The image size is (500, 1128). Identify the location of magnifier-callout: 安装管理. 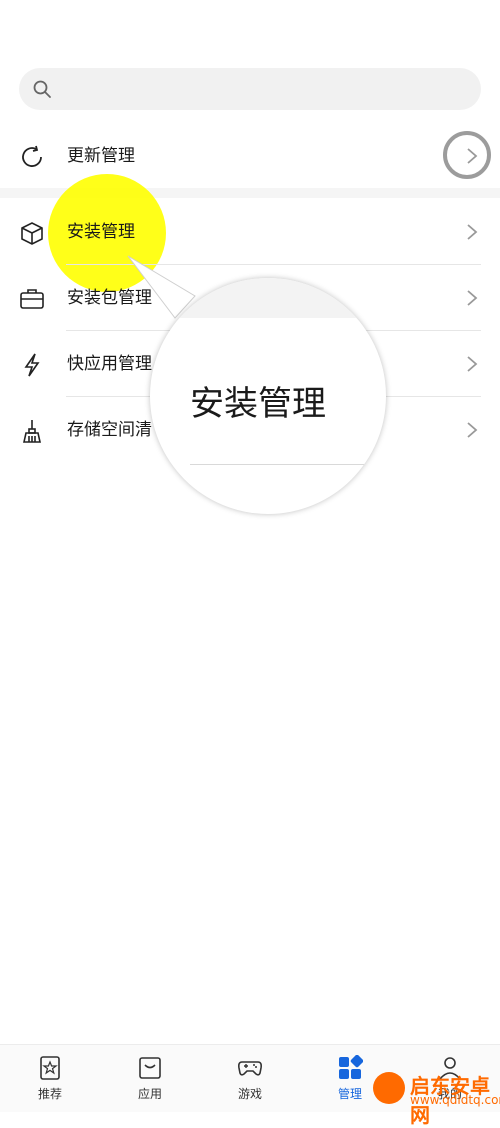
(268, 396).